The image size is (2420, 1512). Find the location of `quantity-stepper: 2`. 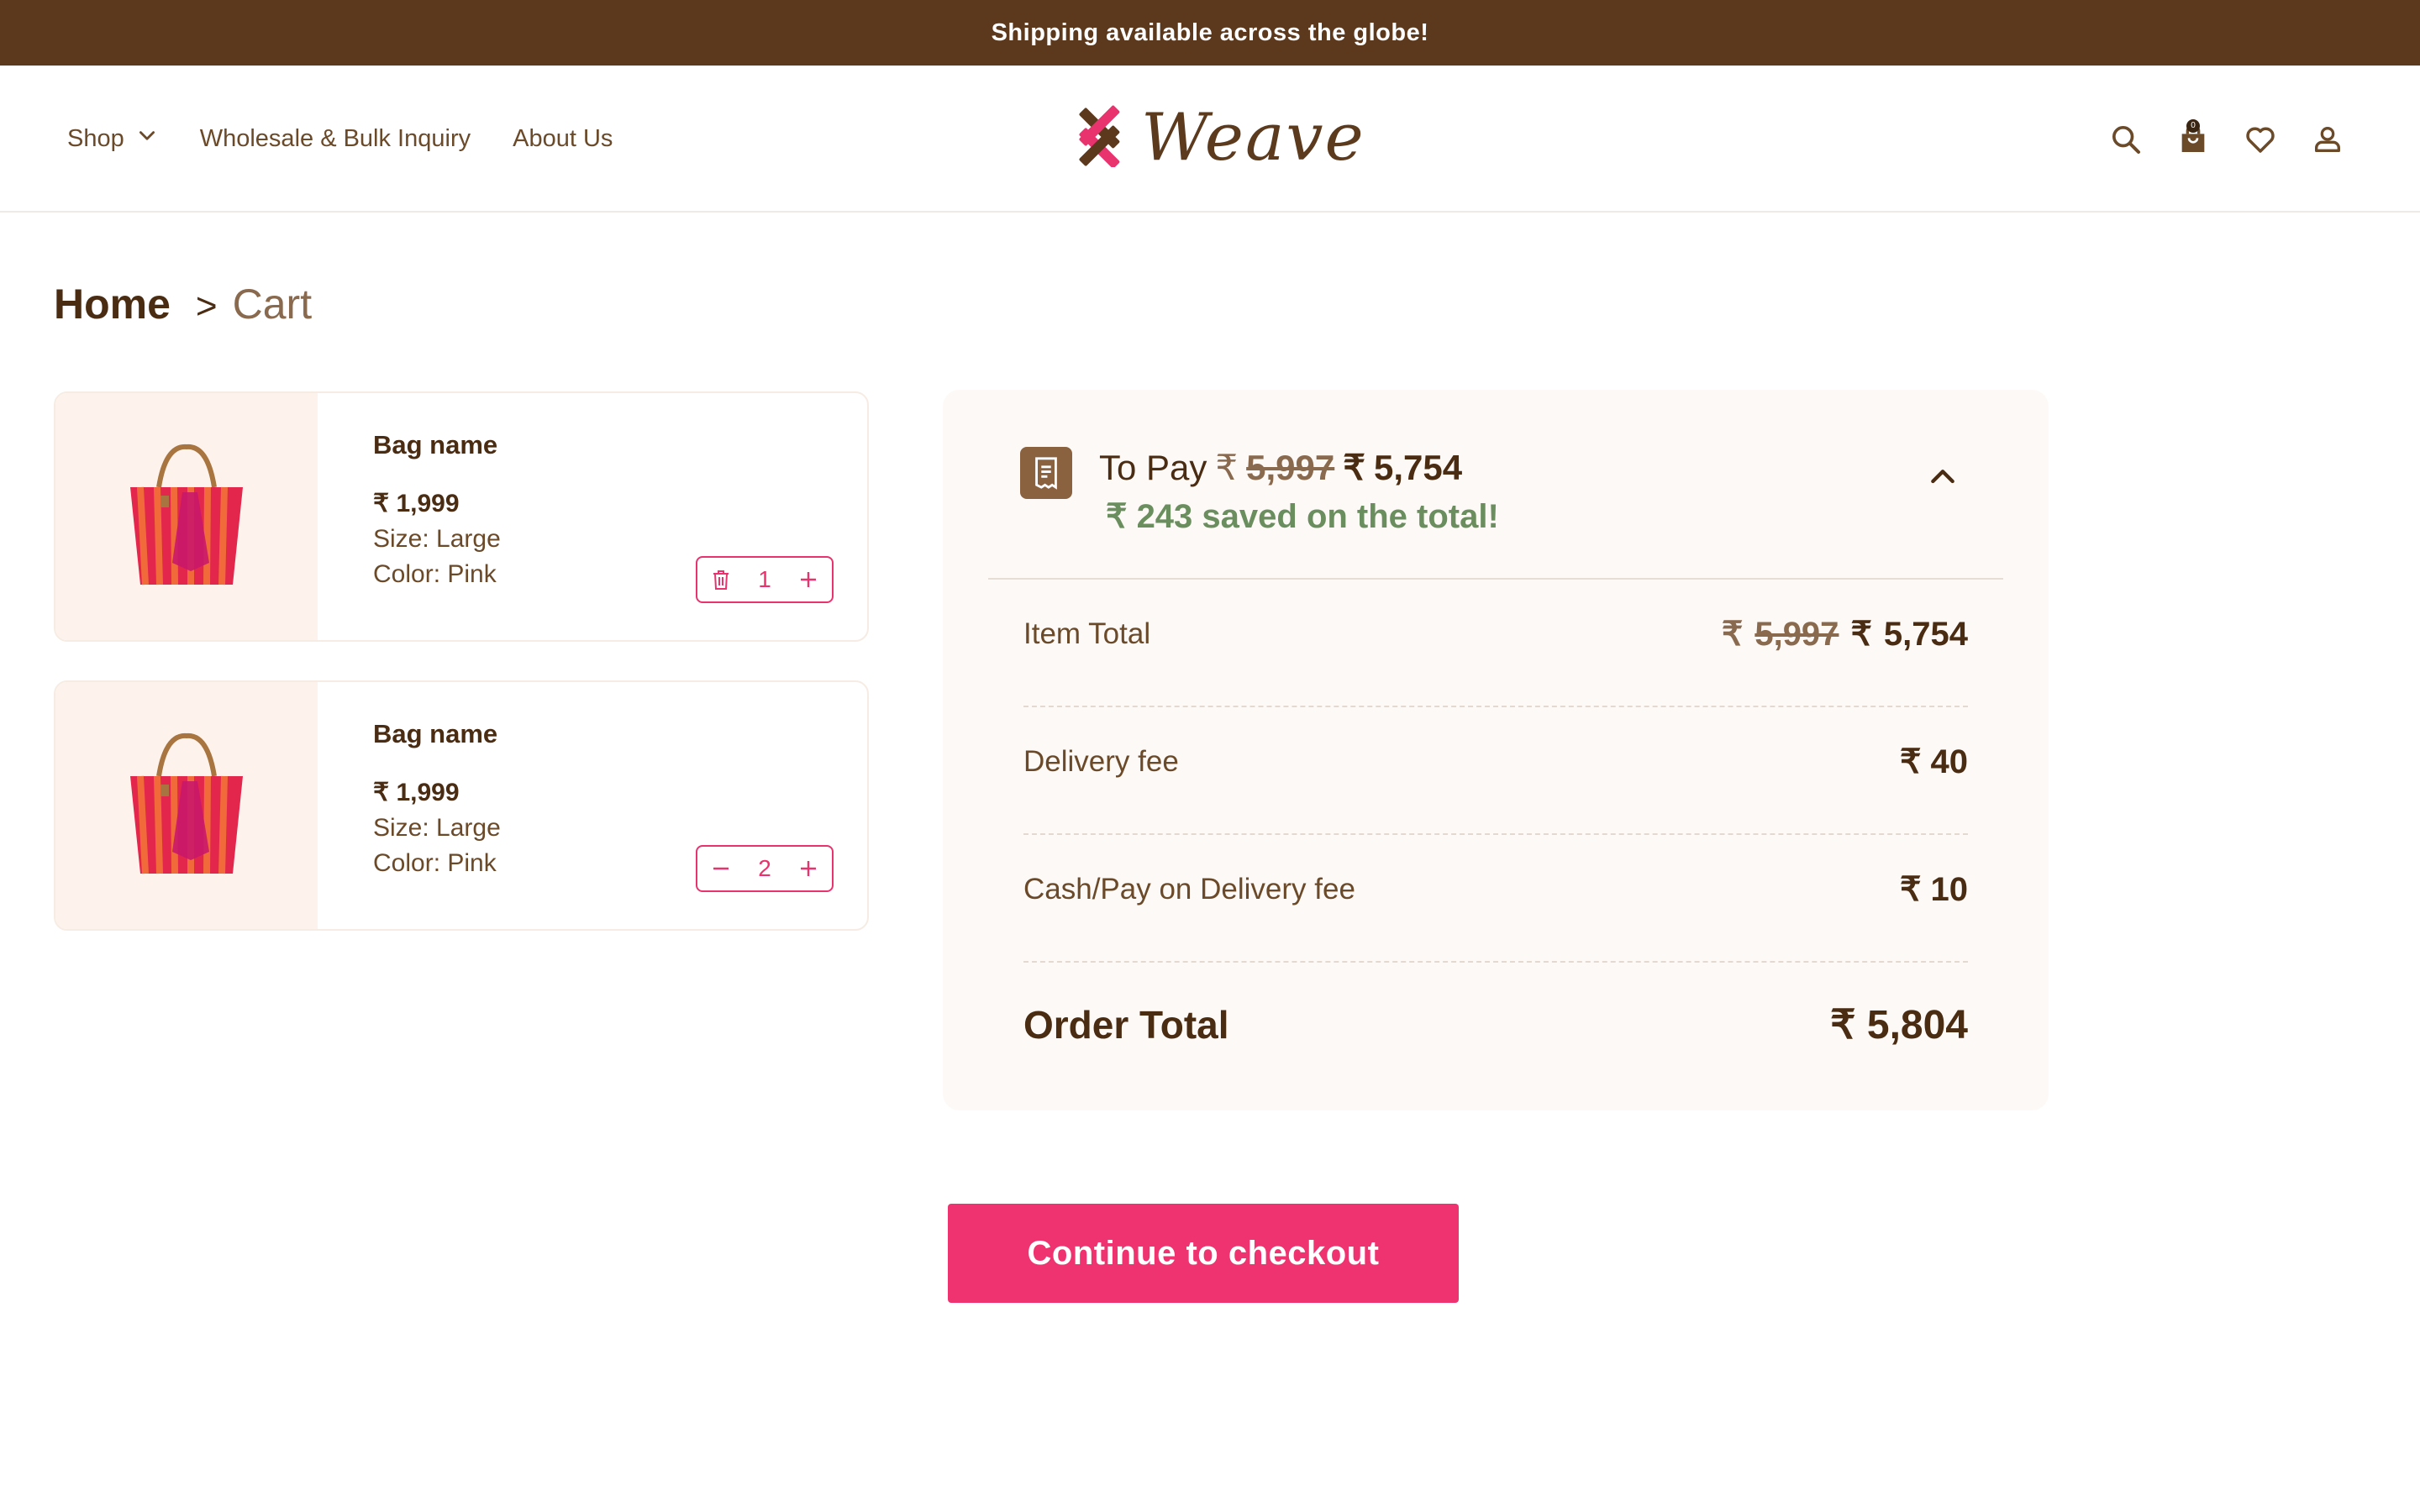

quantity-stepper: 2 is located at coordinates (765, 868).